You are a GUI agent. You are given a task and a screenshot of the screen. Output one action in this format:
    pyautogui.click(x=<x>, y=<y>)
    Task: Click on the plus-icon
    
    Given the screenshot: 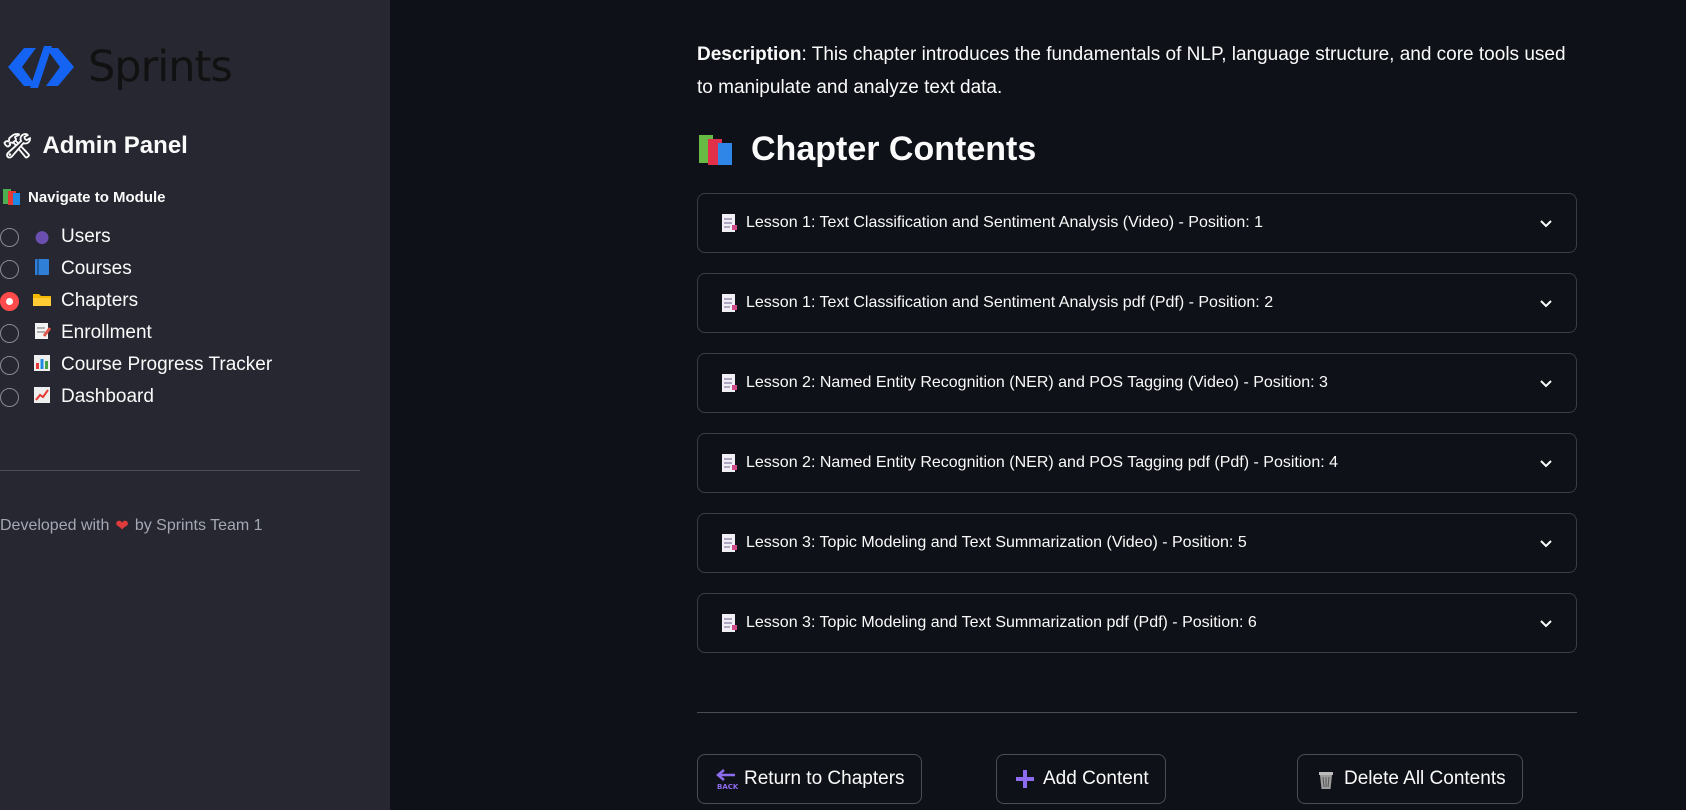 What is the action you would take?
    pyautogui.click(x=1025, y=779)
    